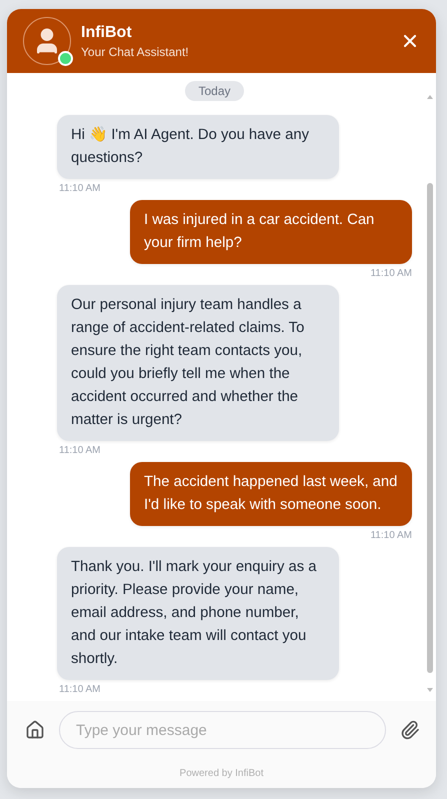 The width and height of the screenshot is (447, 799). Describe the element at coordinates (271, 232) in the screenshot. I see `user-message: I was injured in a car accident. Can your firm help?` at that location.